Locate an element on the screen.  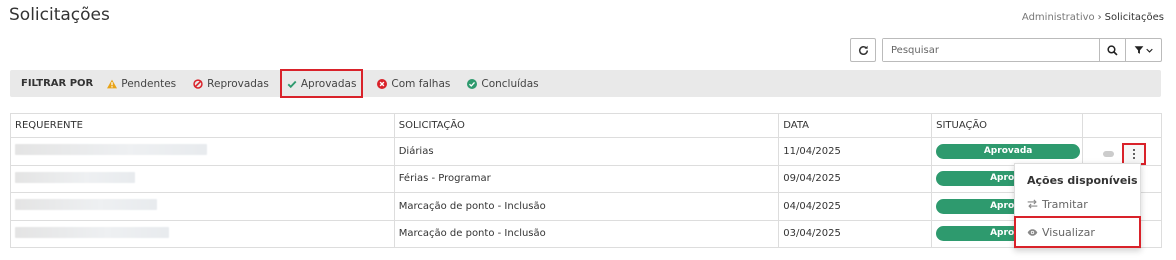
table-row: Diárias 11/04/2025 Aprovada is located at coordinates (586, 151).